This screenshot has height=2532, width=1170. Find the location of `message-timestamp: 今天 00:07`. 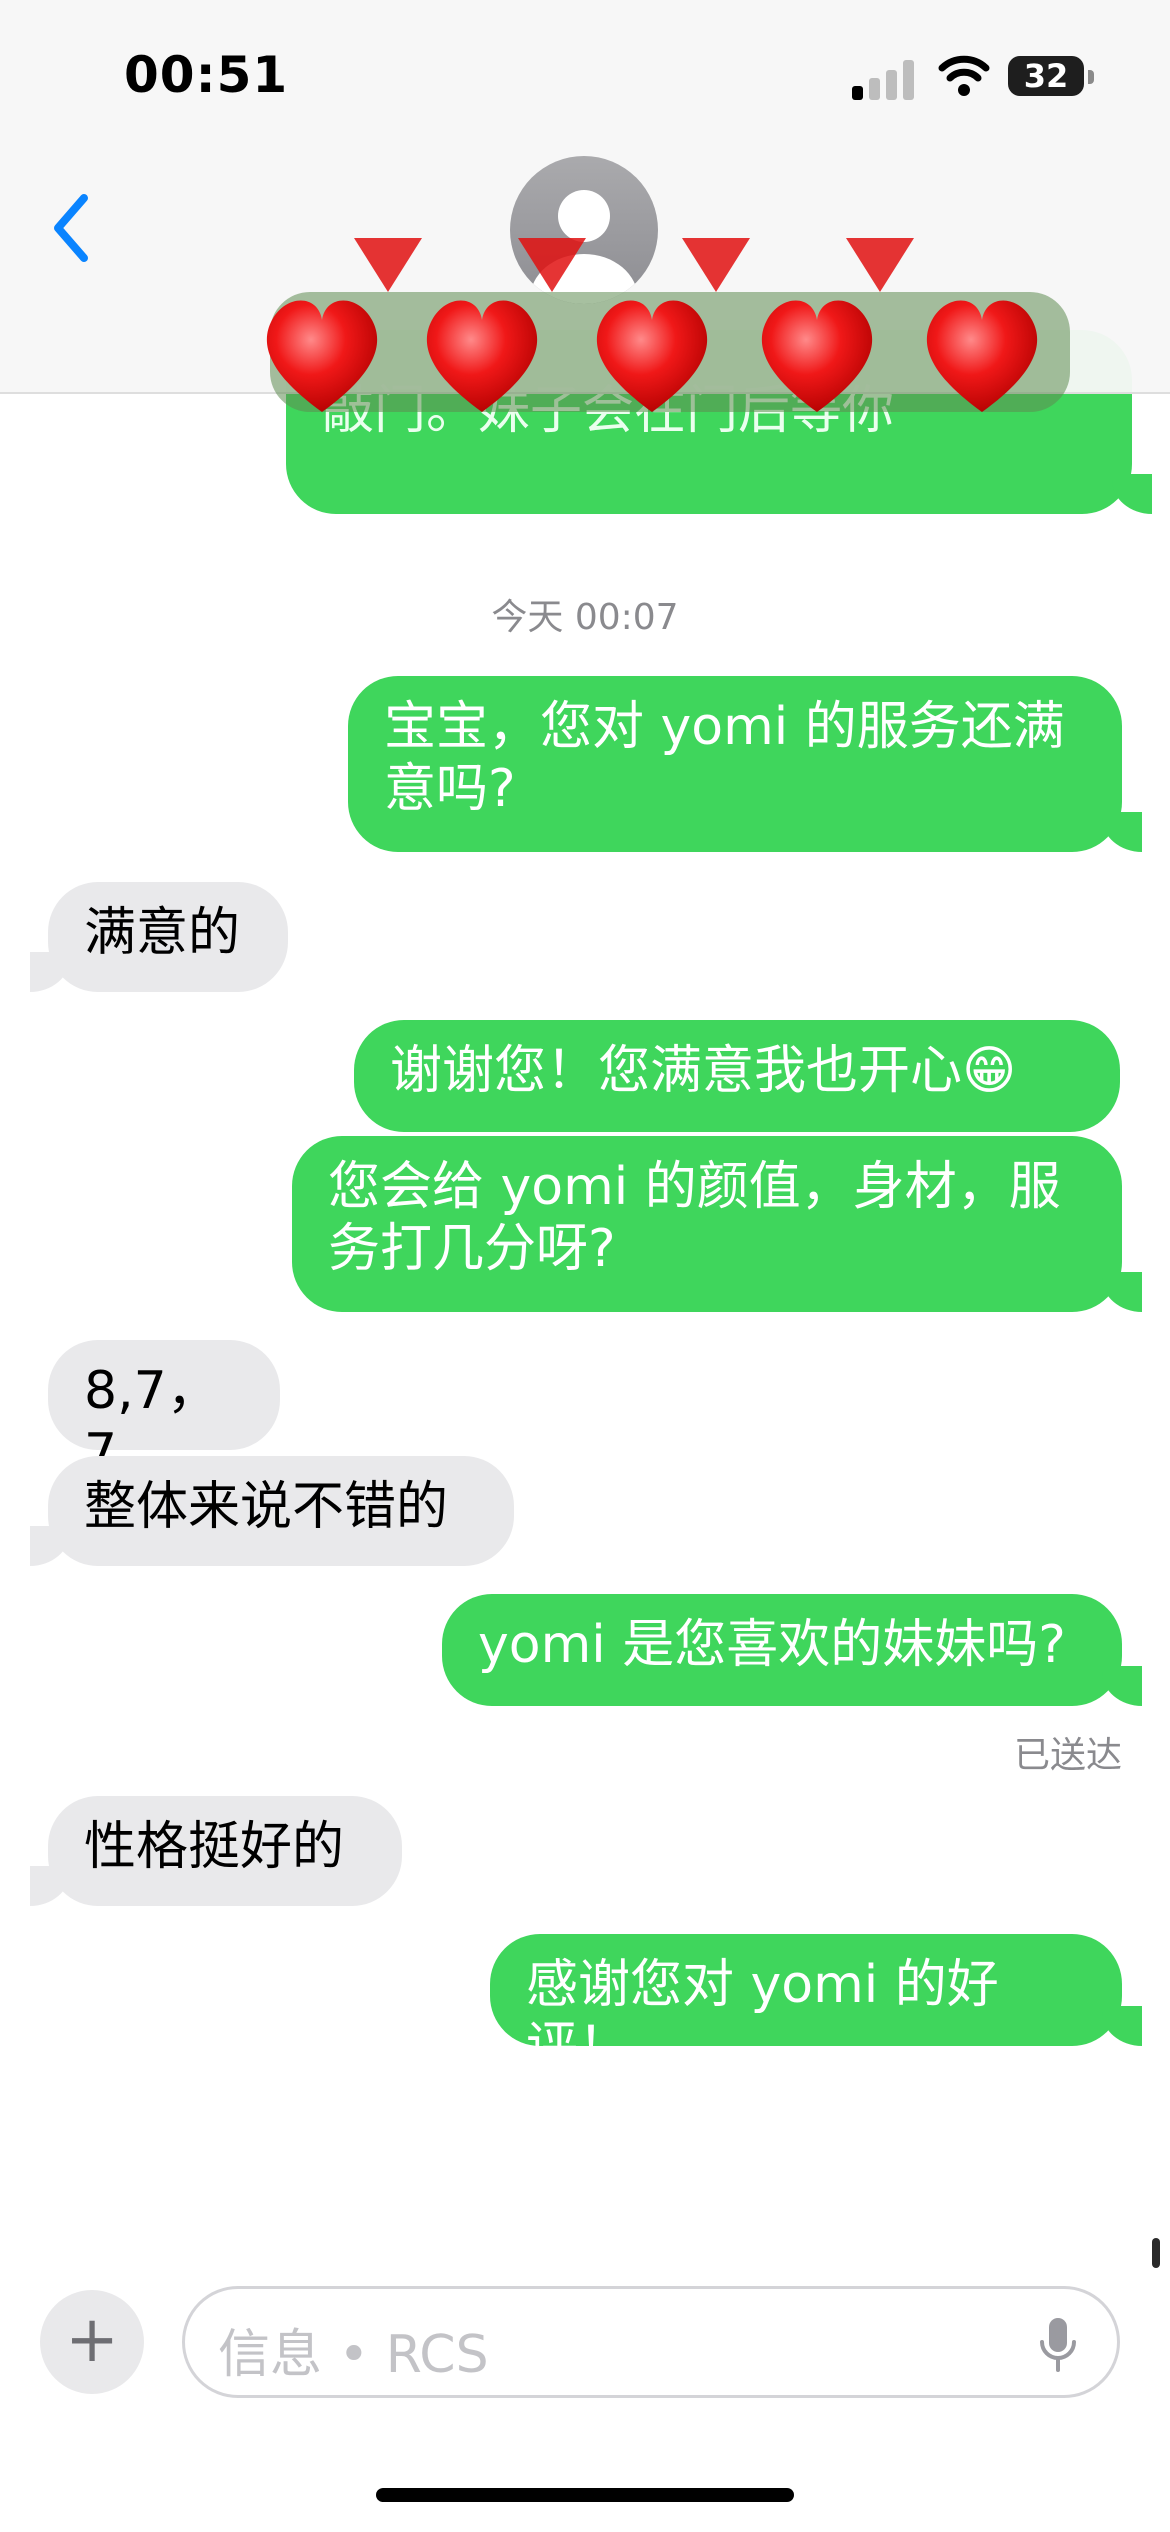

message-timestamp: 今天 00:07 is located at coordinates (585, 617).